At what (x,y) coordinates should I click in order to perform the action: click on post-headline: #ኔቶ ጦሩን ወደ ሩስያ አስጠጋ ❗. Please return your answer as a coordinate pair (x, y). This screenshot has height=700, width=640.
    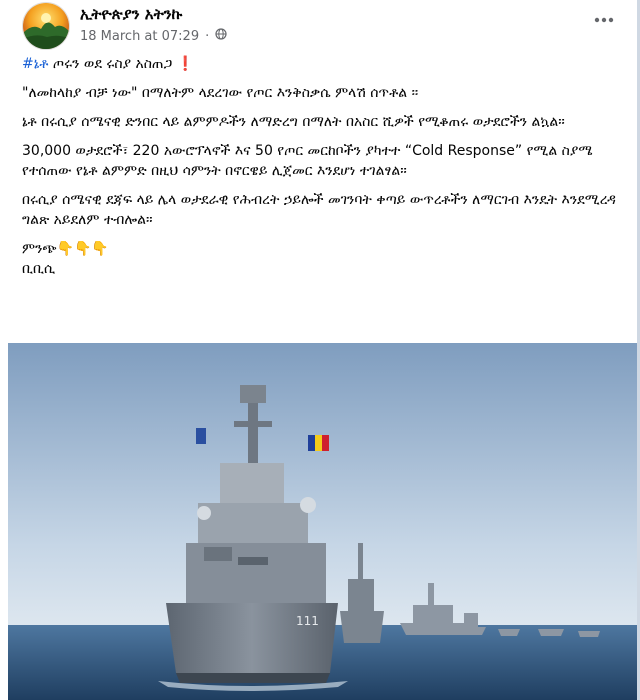
    Looking at the image, I should click on (322, 64).